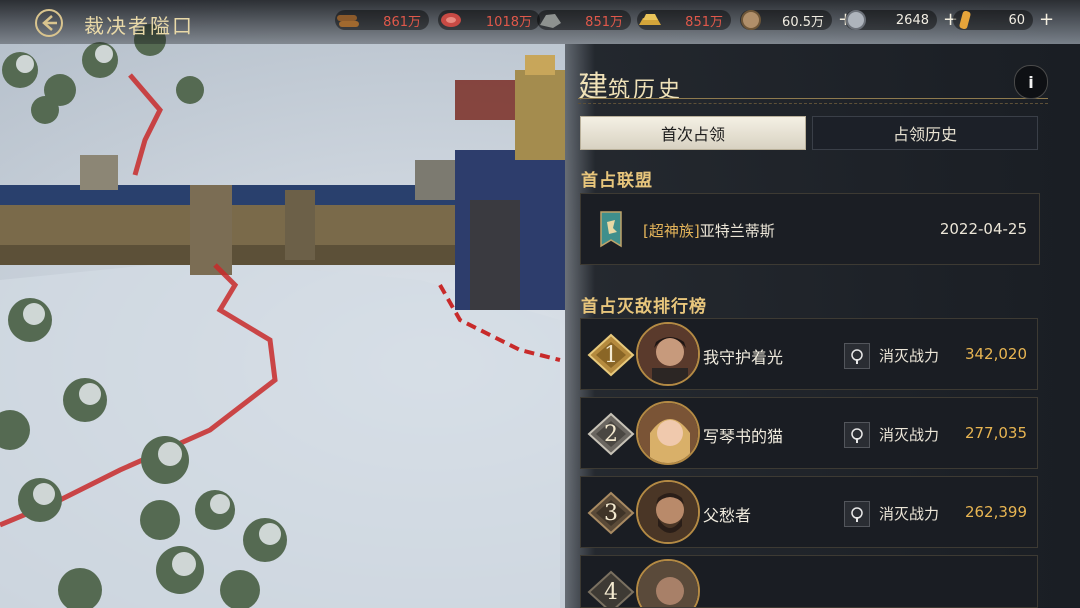  I want to click on player-name: 父愁者, so click(727, 515).